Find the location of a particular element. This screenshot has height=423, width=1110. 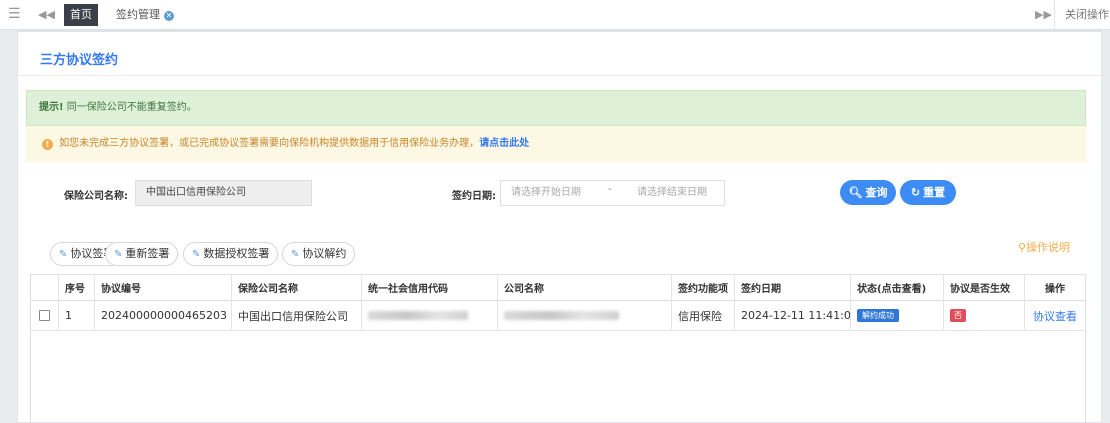

data-auth-sign-label: 数据授权签署 is located at coordinates (236, 253).